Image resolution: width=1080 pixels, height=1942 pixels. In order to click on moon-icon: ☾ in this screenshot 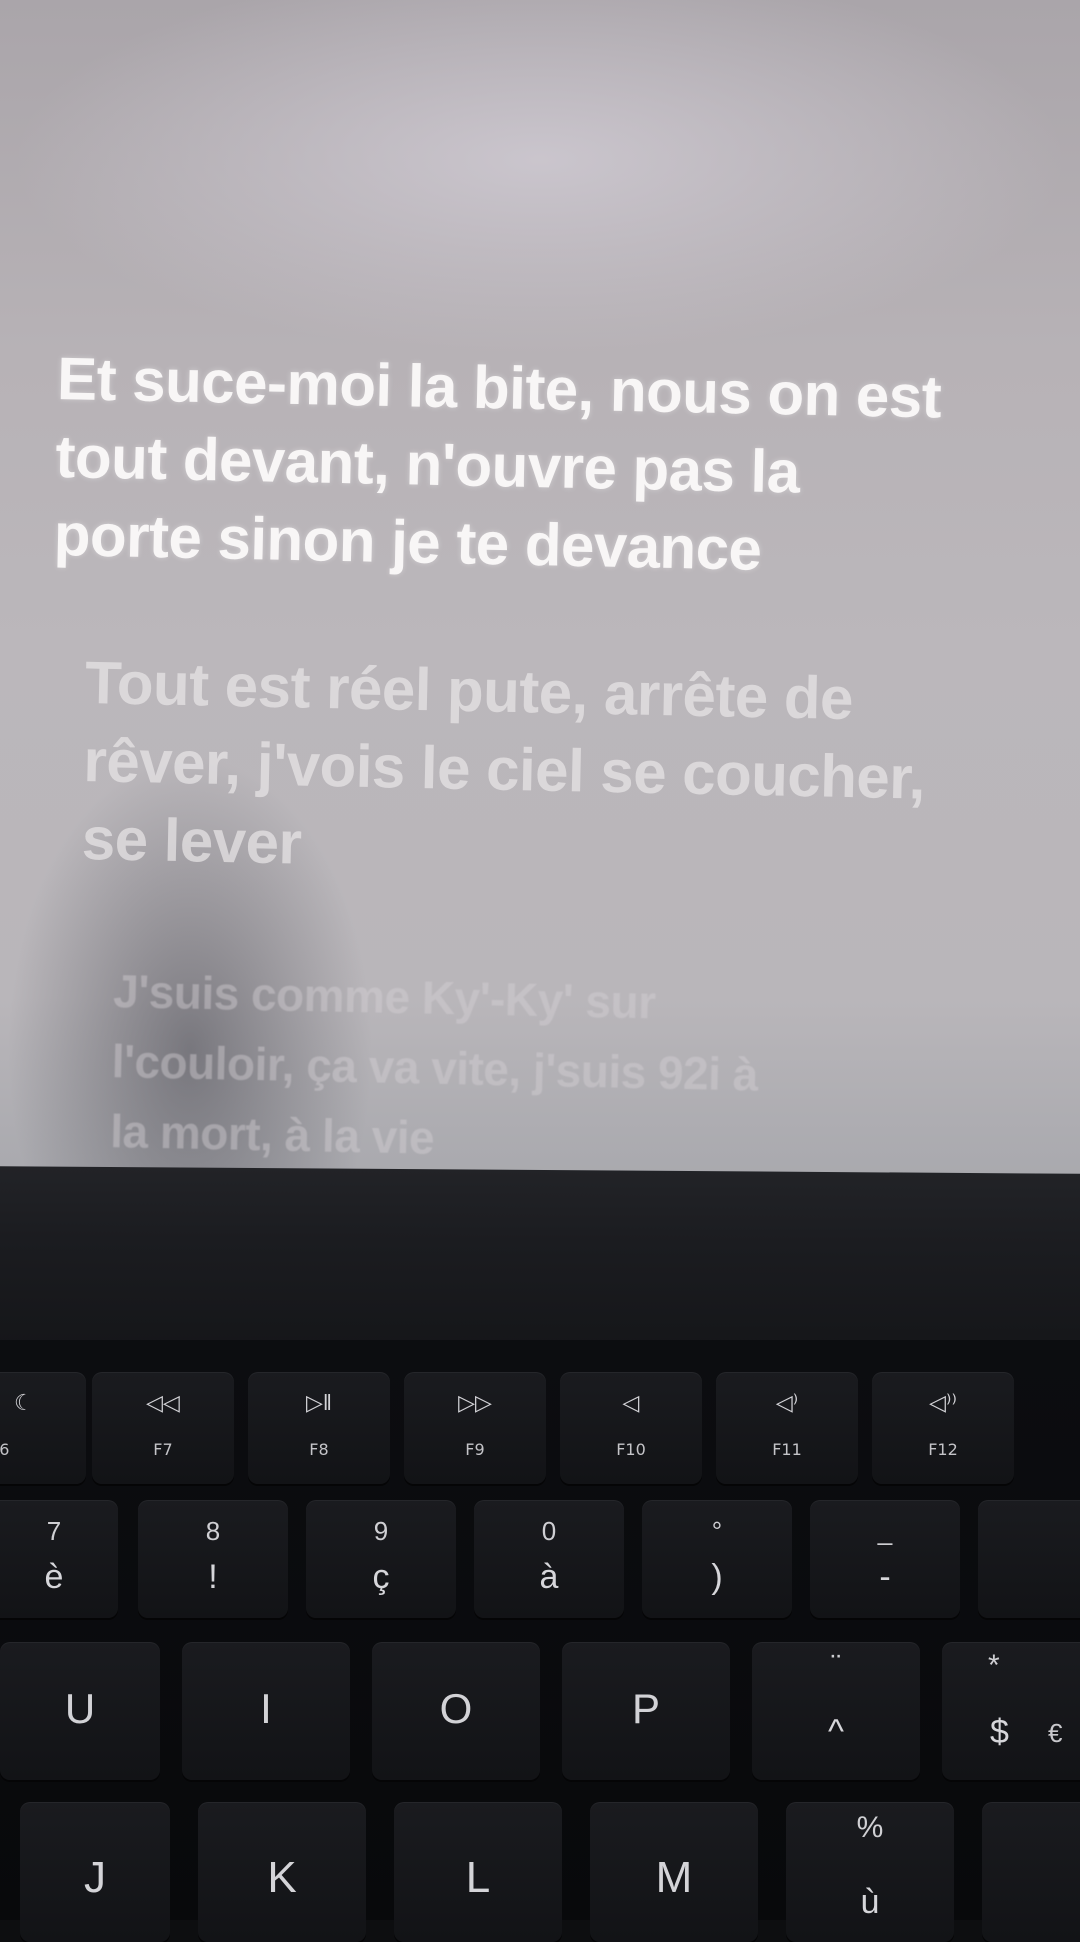, I will do `click(24, 1402)`.